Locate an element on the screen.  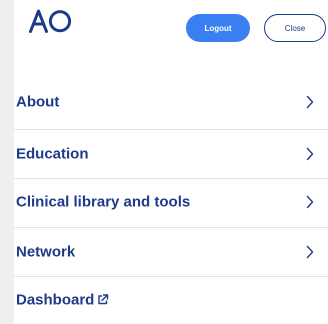
logout-button: Logout is located at coordinates (218, 28).